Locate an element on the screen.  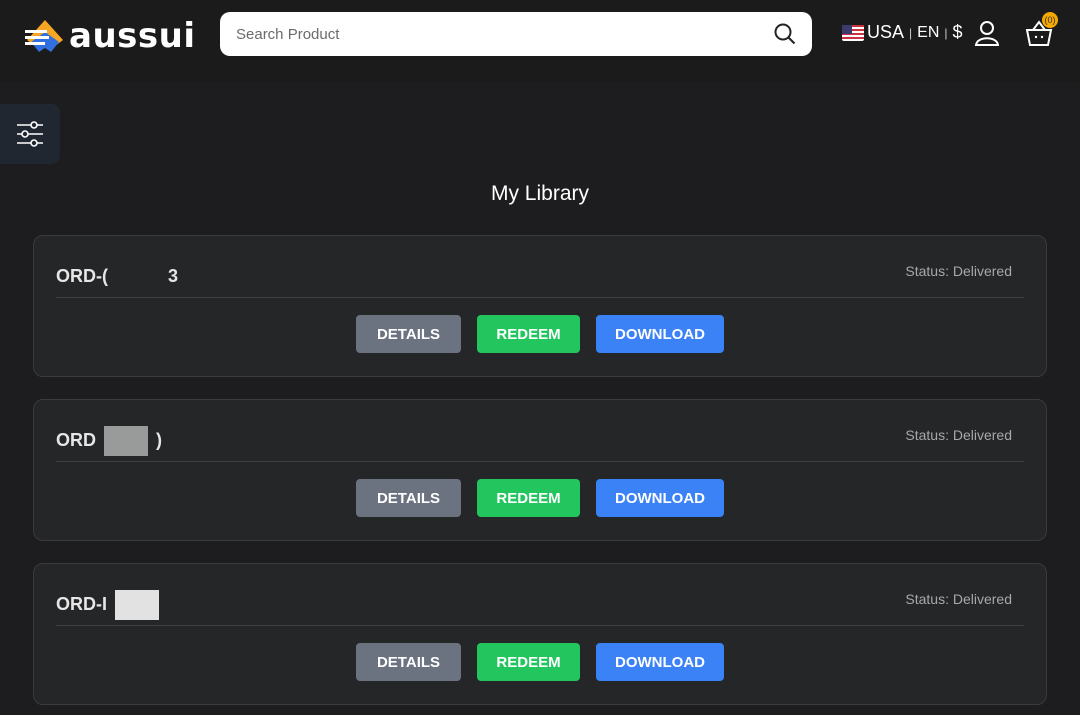
logo-icon is located at coordinates (44, 36).